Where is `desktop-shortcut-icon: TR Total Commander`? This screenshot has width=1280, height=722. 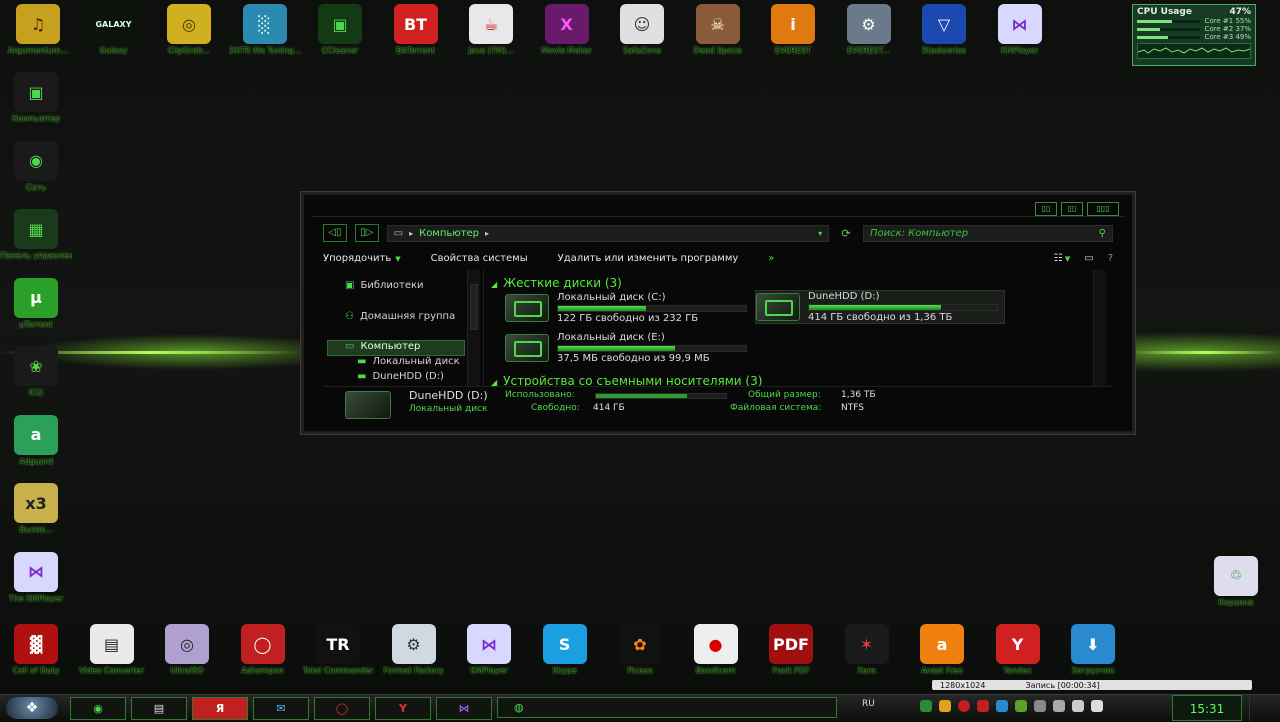 desktop-shortcut-icon: TR Total Commander is located at coordinates (338, 649).